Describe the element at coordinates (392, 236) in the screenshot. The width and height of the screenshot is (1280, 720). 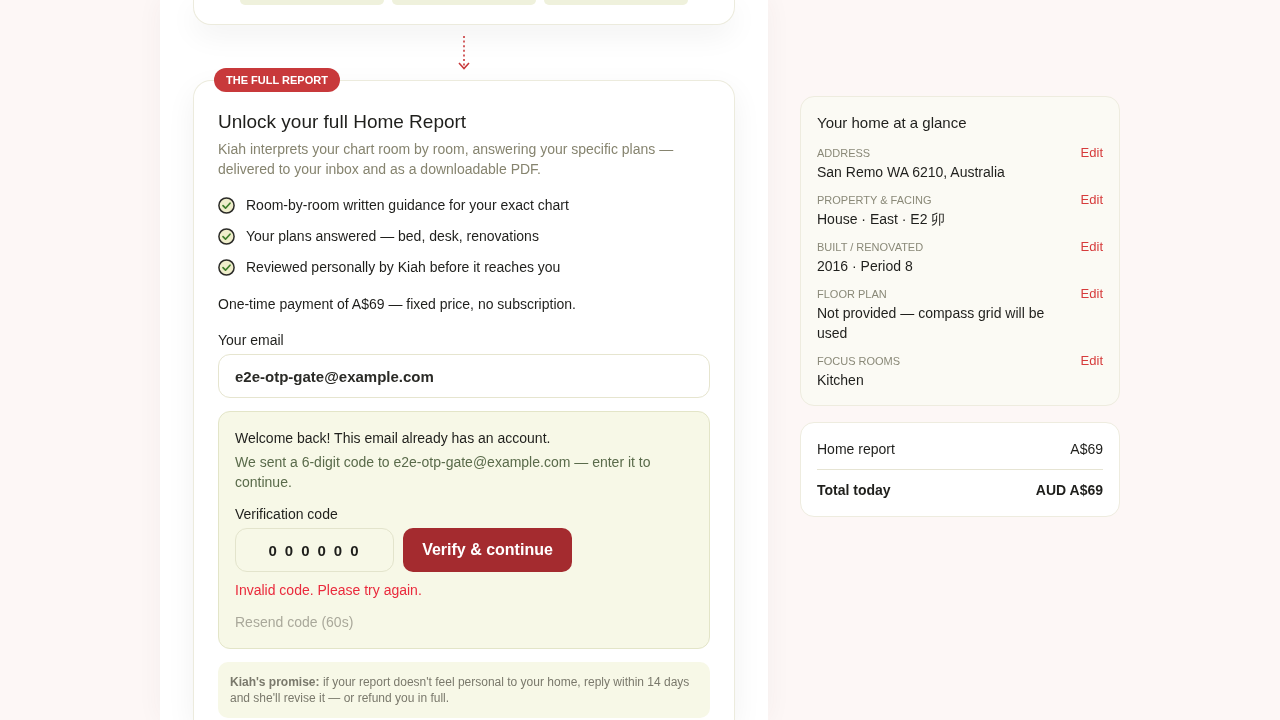
I see `feature-text: Your plans answered — bed, desk, renovations` at that location.